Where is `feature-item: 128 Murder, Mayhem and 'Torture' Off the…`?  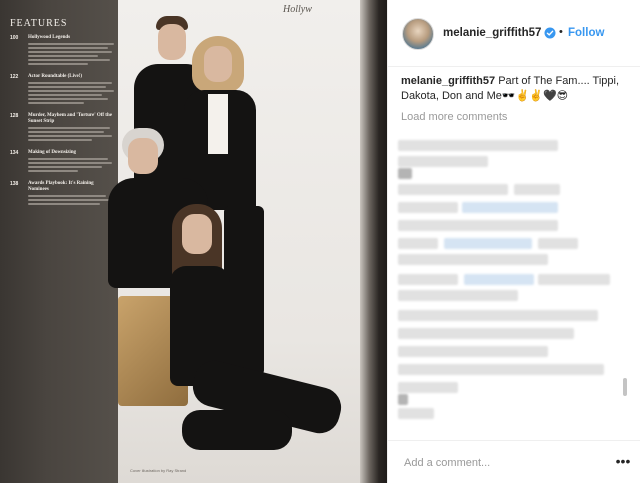
feature-item: 128 Murder, Mayhem and 'Torture' Off the… is located at coordinates (62, 127).